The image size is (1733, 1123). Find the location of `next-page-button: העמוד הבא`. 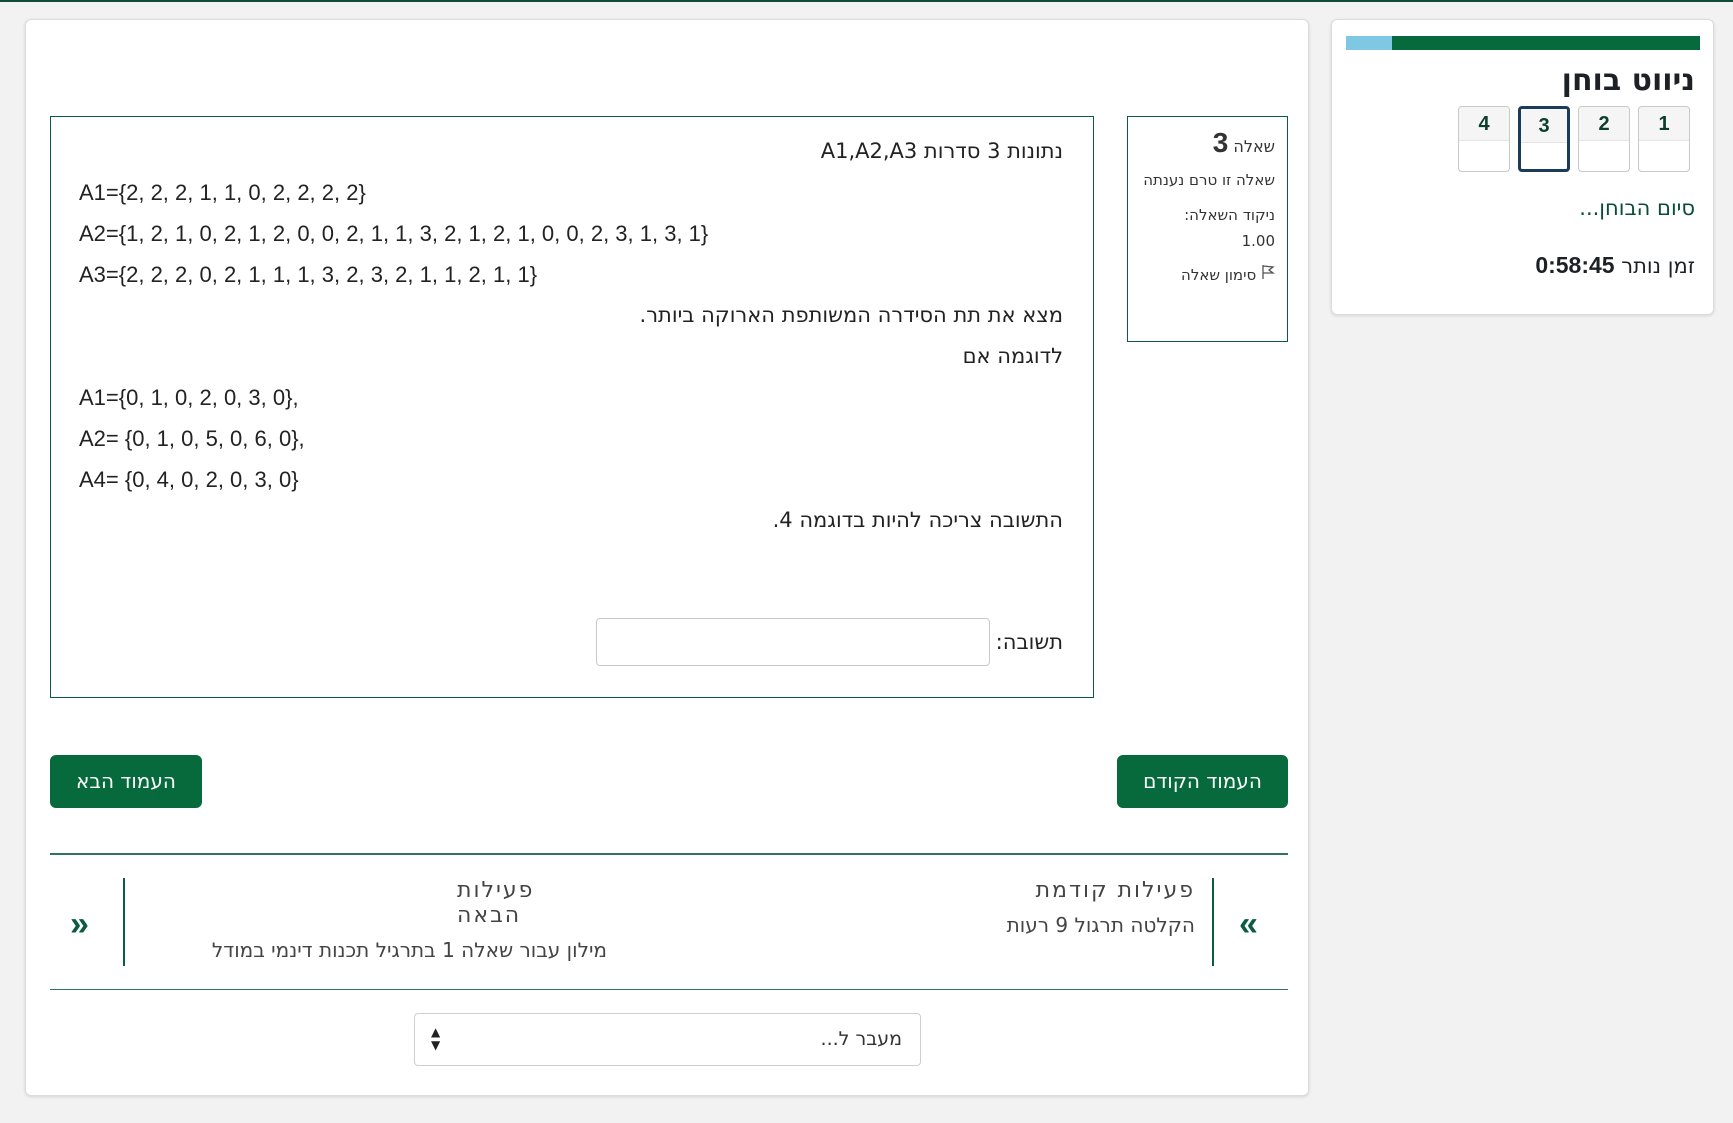

next-page-button: העמוד הבא is located at coordinates (126, 781).